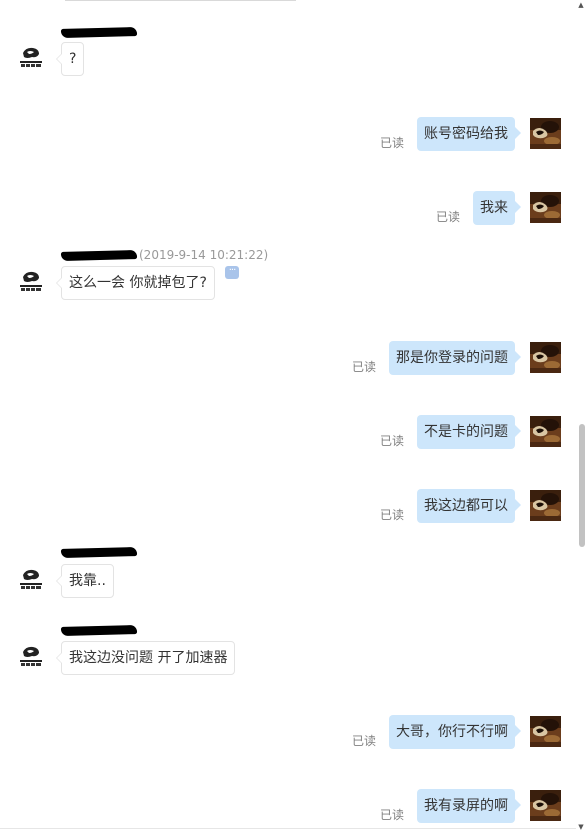 The width and height of the screenshot is (586, 833). Describe the element at coordinates (70, 59) in the screenshot. I see `message-bubble: ?` at that location.